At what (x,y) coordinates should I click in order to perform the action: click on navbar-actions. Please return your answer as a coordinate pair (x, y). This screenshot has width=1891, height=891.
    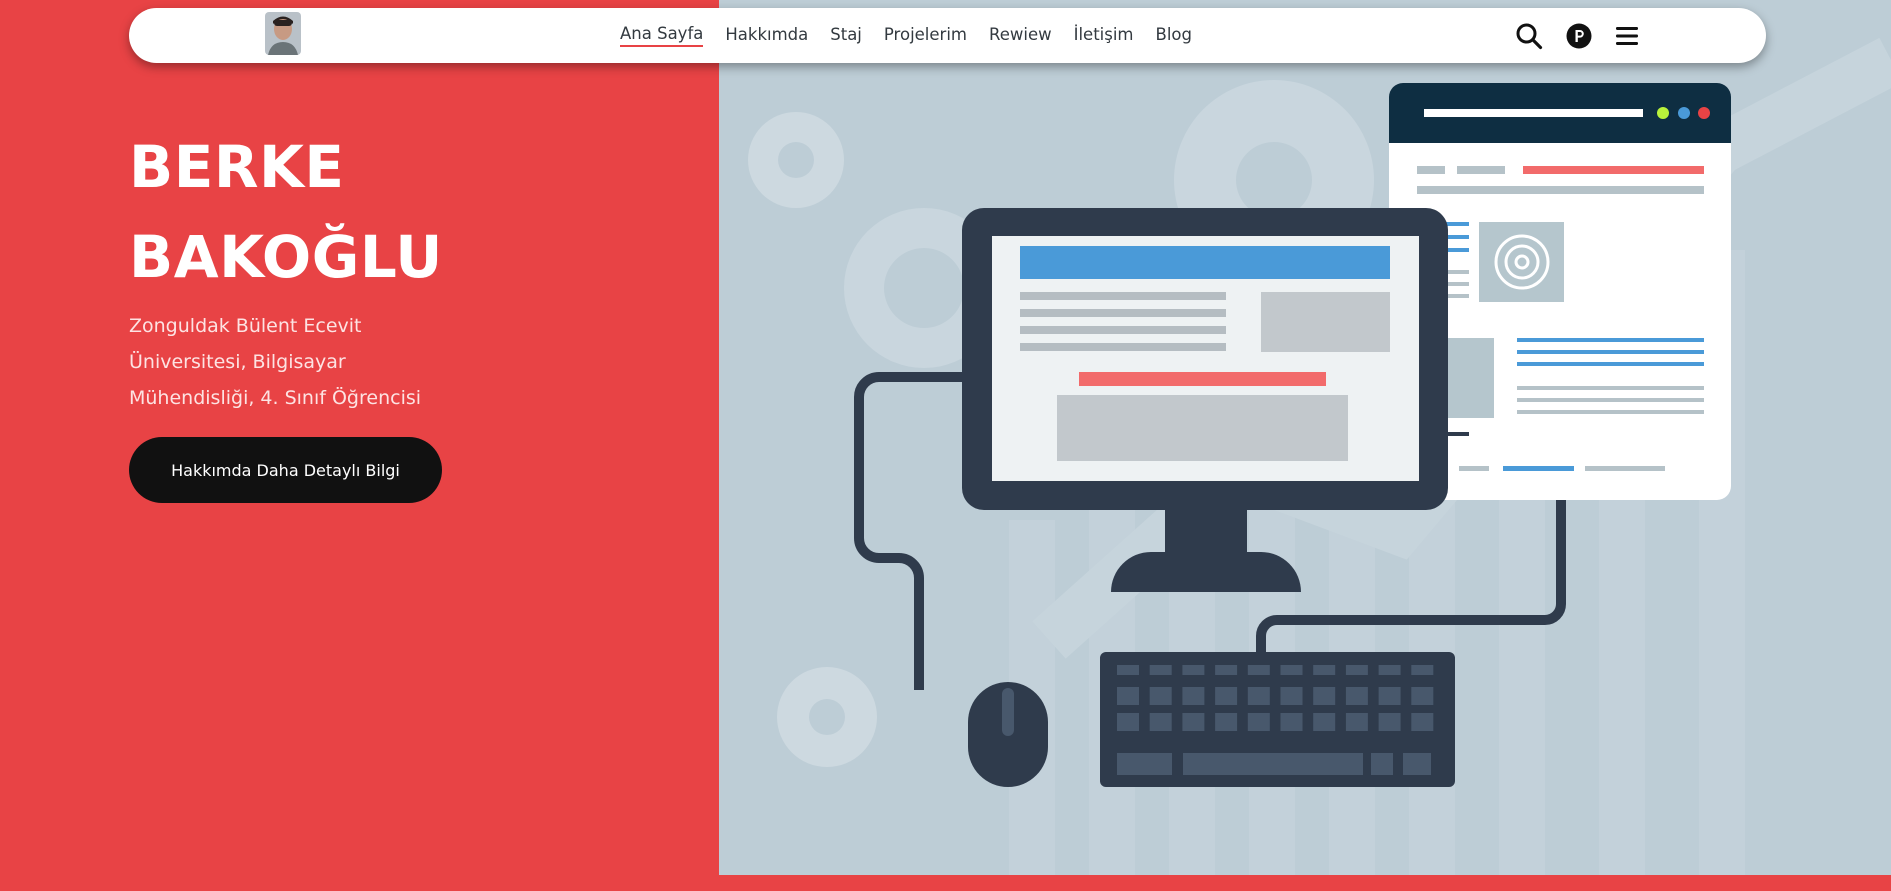
    Looking at the image, I should click on (1578, 35).